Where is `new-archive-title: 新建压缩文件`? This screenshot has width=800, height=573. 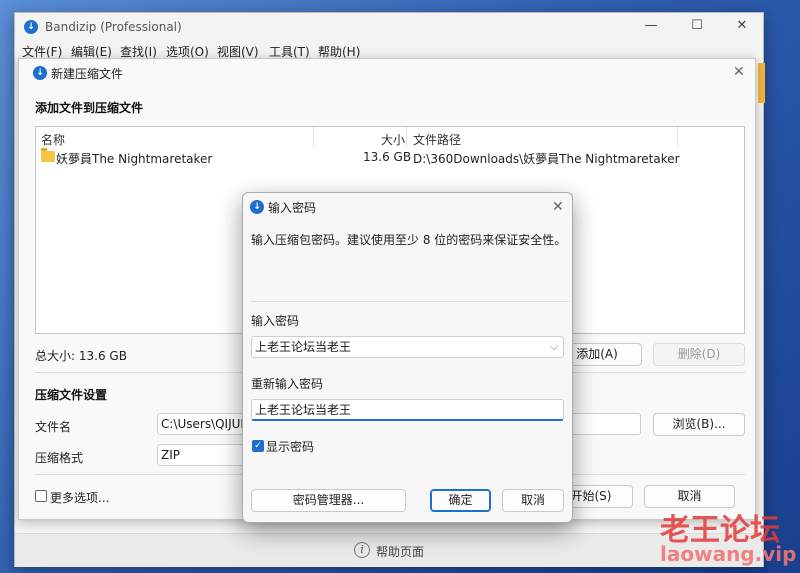
new-archive-title: 新建压缩文件 is located at coordinates (87, 74).